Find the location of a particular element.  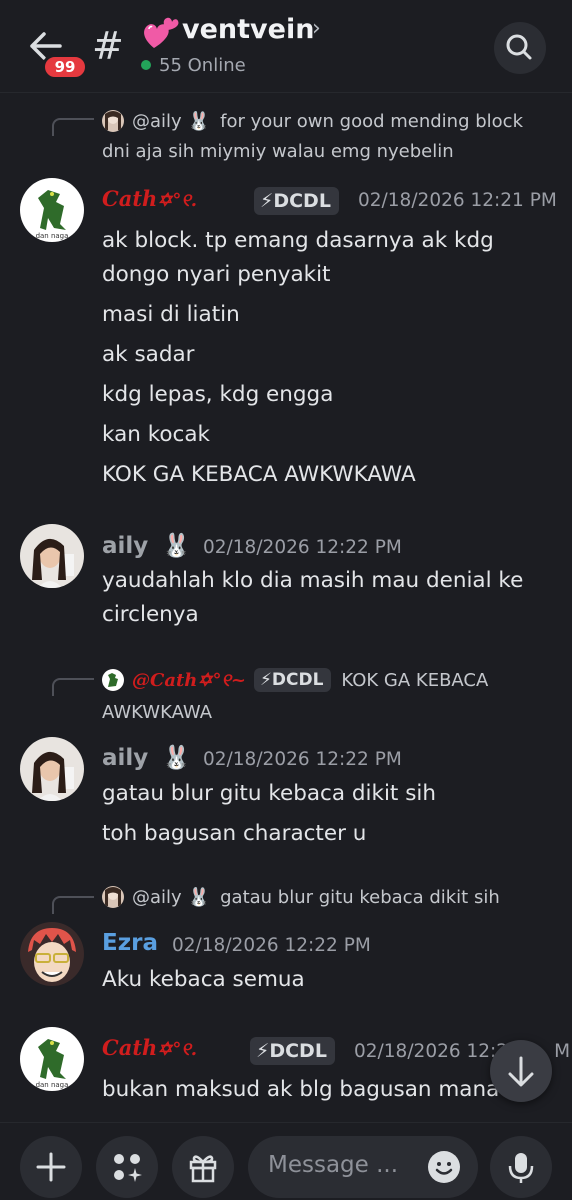

reply-preview: @aily 🐰 gatau blur gitu kebaca dikit sih is located at coordinates (301, 897).